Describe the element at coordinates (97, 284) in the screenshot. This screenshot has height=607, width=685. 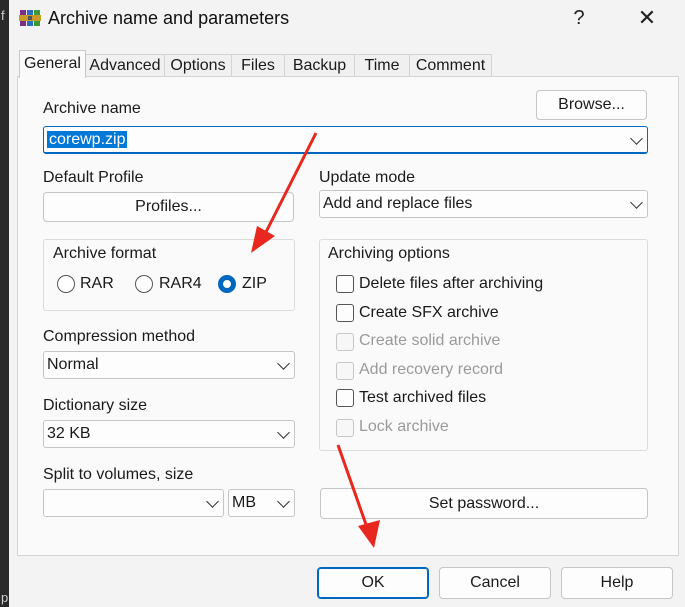
I see `radio-rar-label: RAR` at that location.